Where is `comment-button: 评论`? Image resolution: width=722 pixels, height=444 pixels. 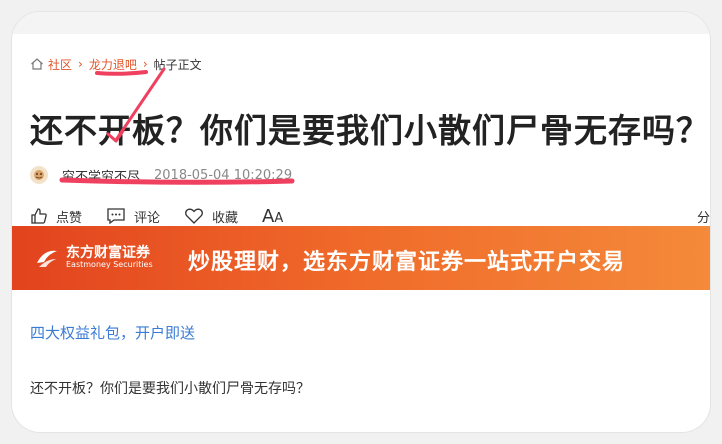
comment-button: 评论 is located at coordinates (133, 216).